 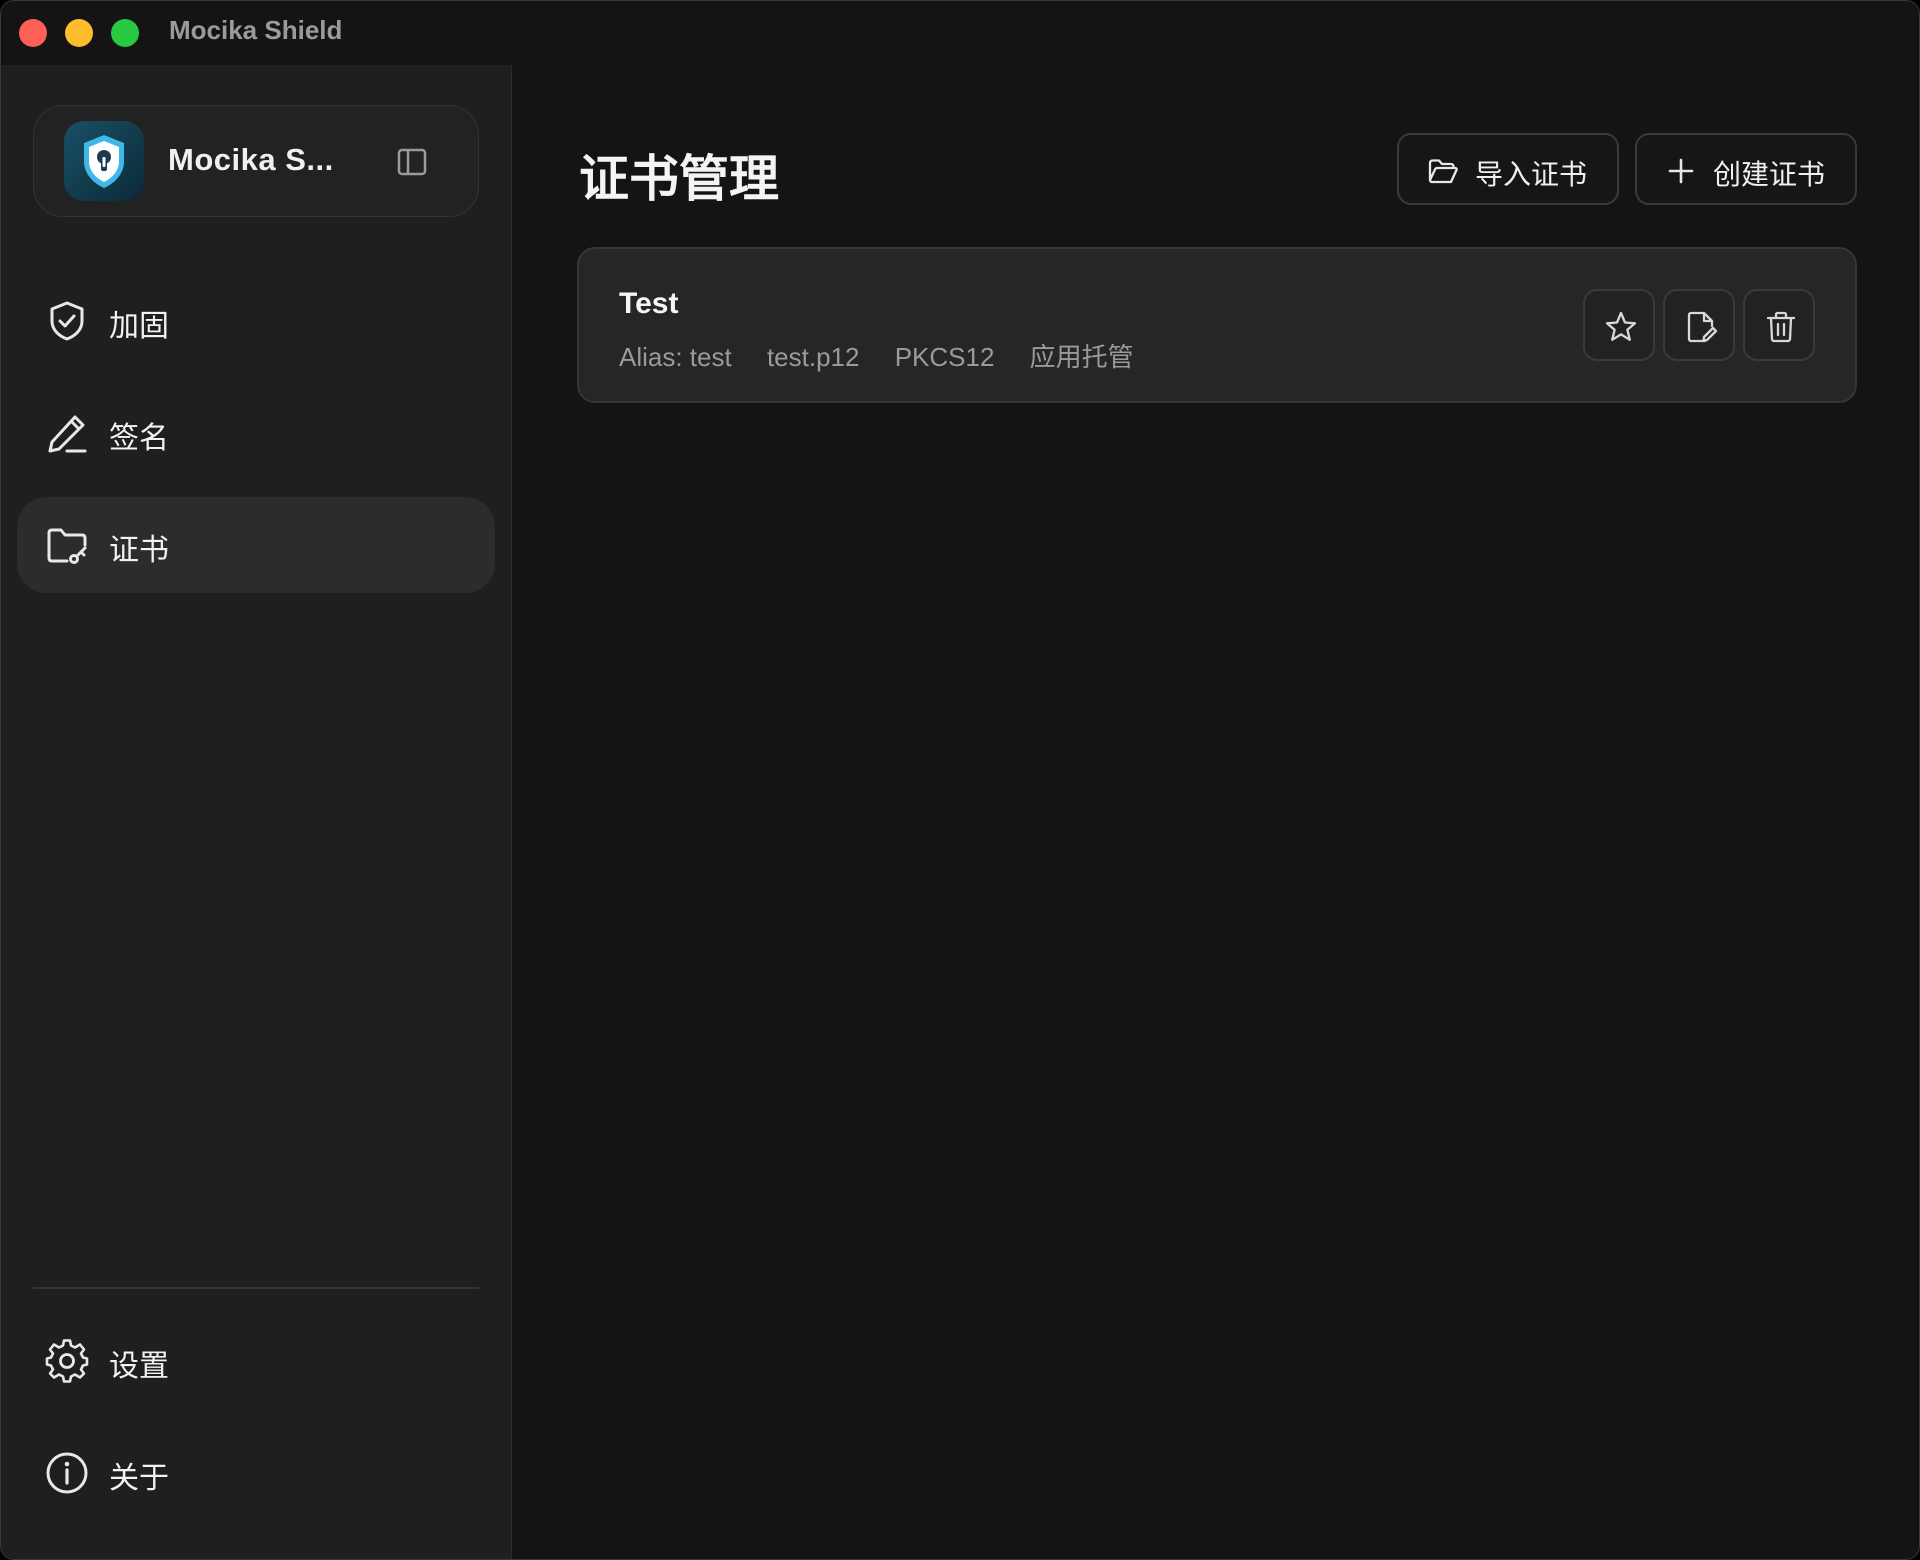 I want to click on certificate-format: PKCS12, so click(x=944, y=357).